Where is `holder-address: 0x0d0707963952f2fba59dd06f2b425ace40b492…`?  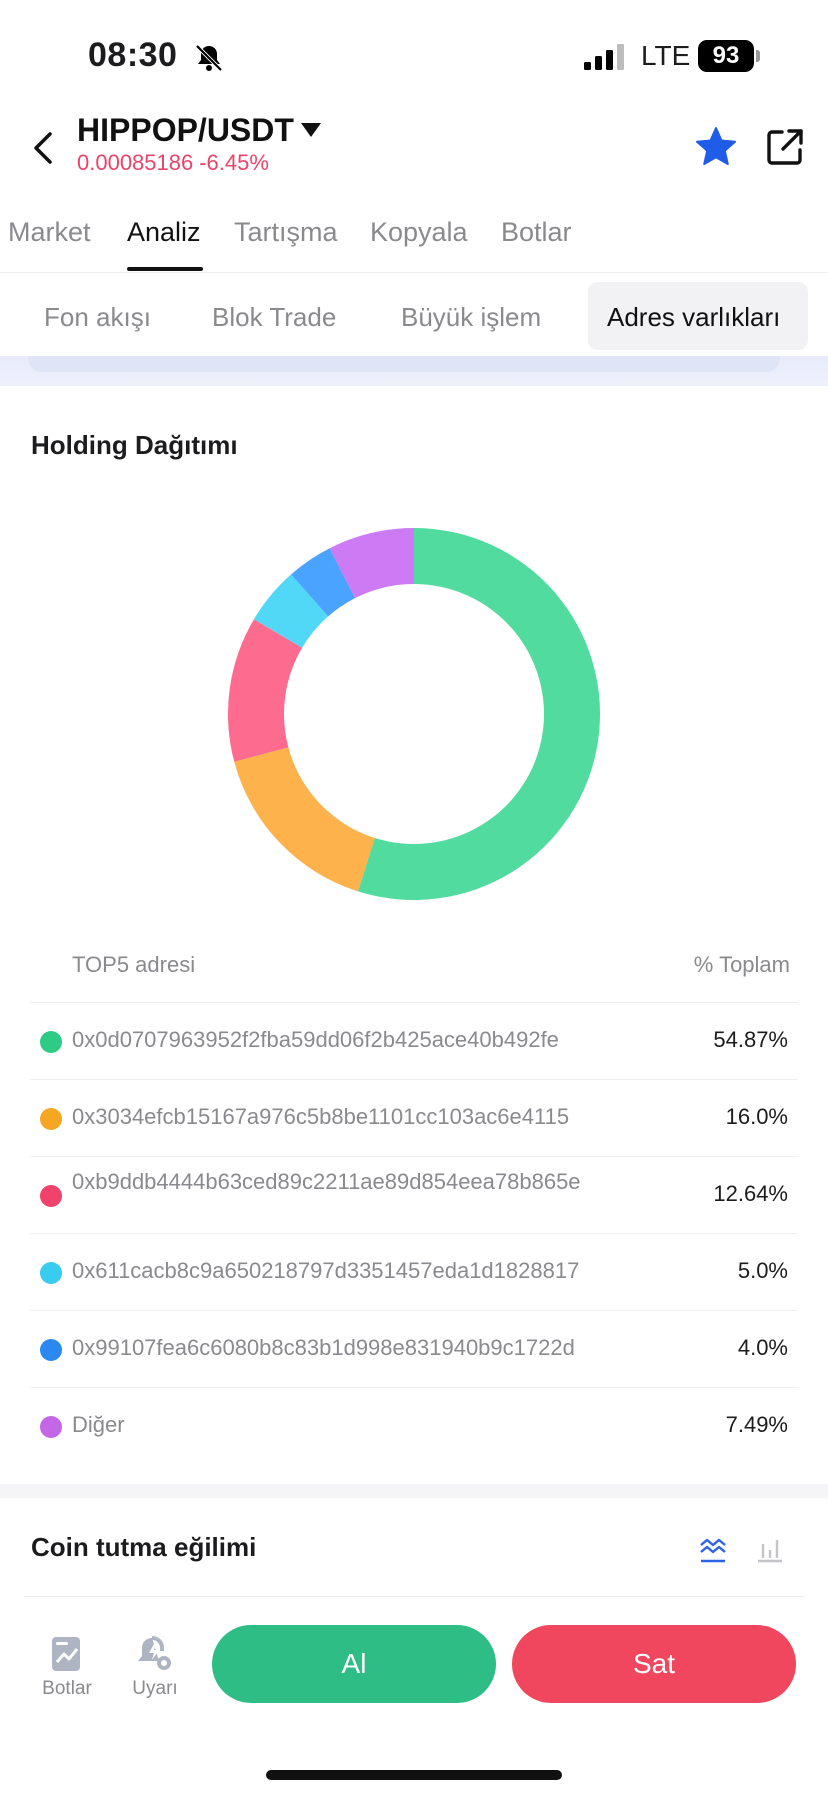 holder-address: 0x0d0707963952f2fba59dd06f2b425ace40b492… is located at coordinates (315, 1039).